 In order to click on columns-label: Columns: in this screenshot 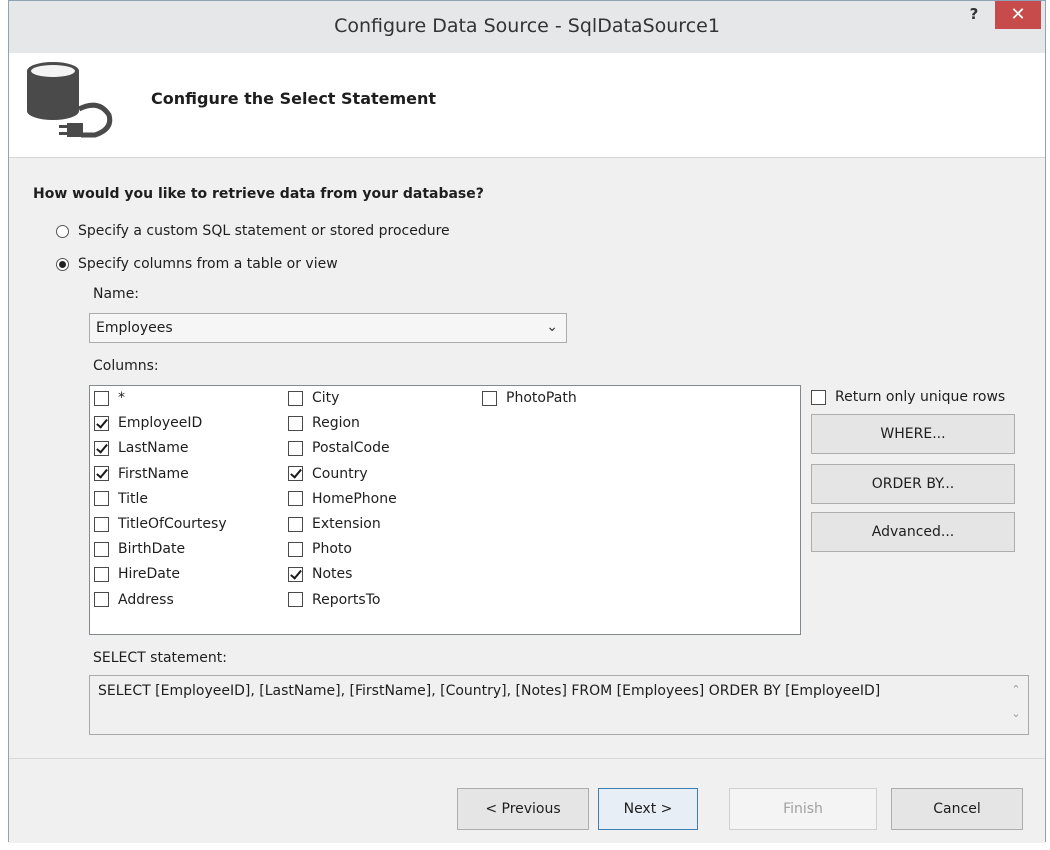, I will do `click(126, 366)`.